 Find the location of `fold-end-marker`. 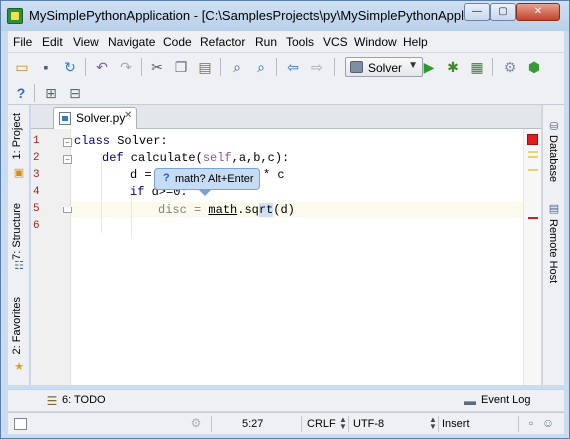

fold-end-marker is located at coordinates (67, 210).